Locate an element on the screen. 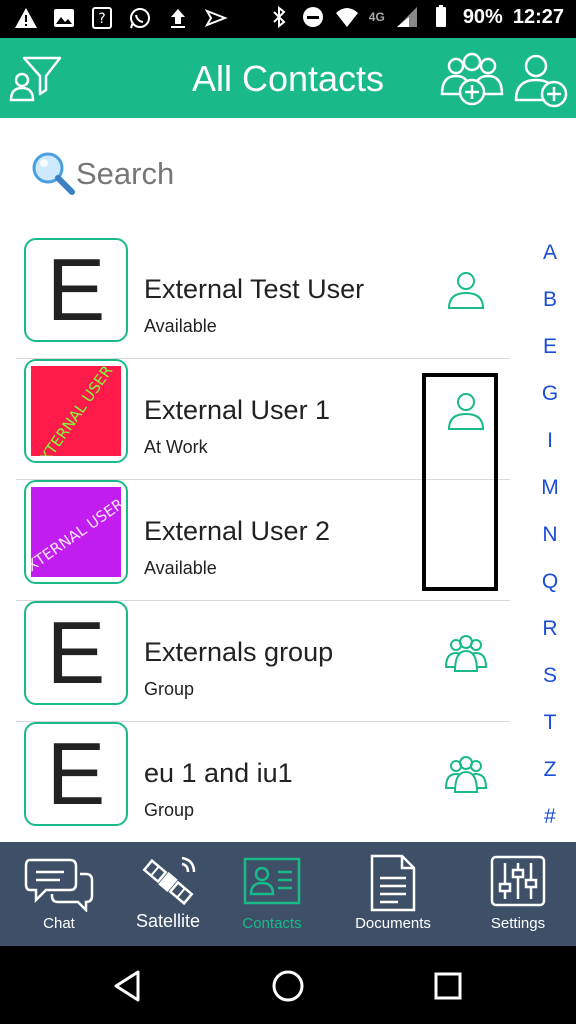 The height and width of the screenshot is (1024, 576). image-icon is located at coordinates (64, 18).